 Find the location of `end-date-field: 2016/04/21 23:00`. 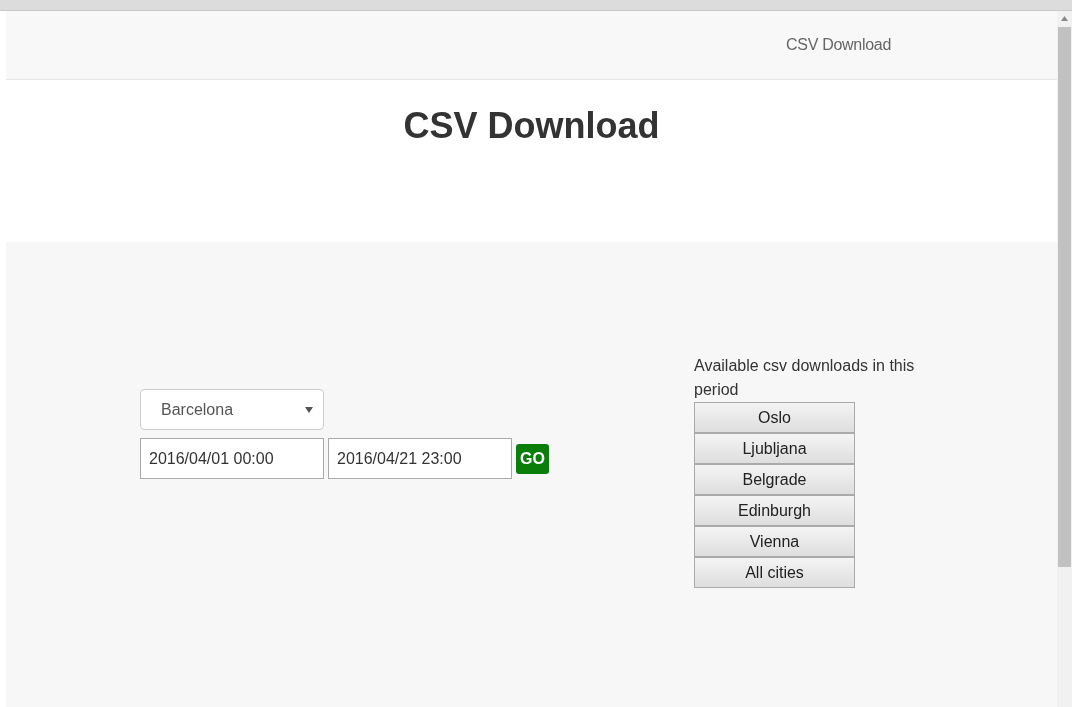

end-date-field: 2016/04/21 23:00 is located at coordinates (420, 458).